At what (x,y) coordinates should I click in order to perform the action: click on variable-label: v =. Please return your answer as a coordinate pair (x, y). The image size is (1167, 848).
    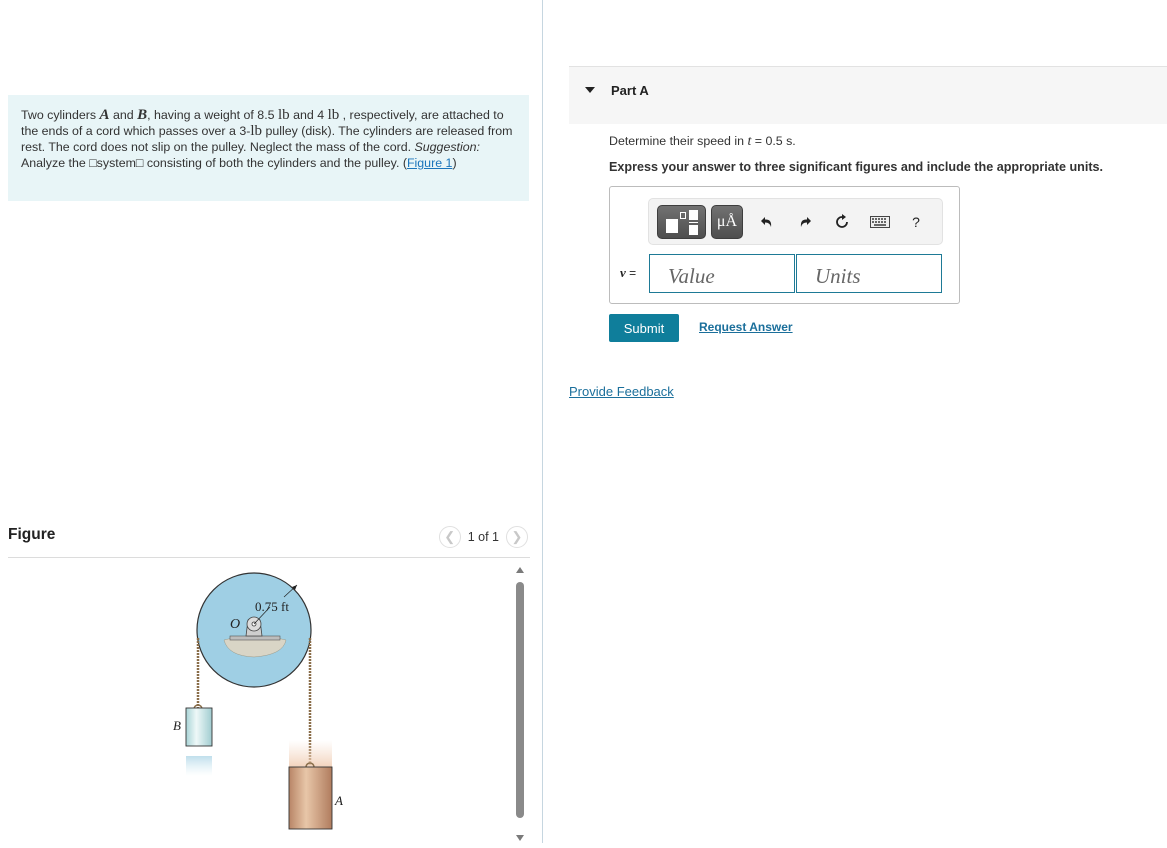
    Looking at the image, I should click on (628, 273).